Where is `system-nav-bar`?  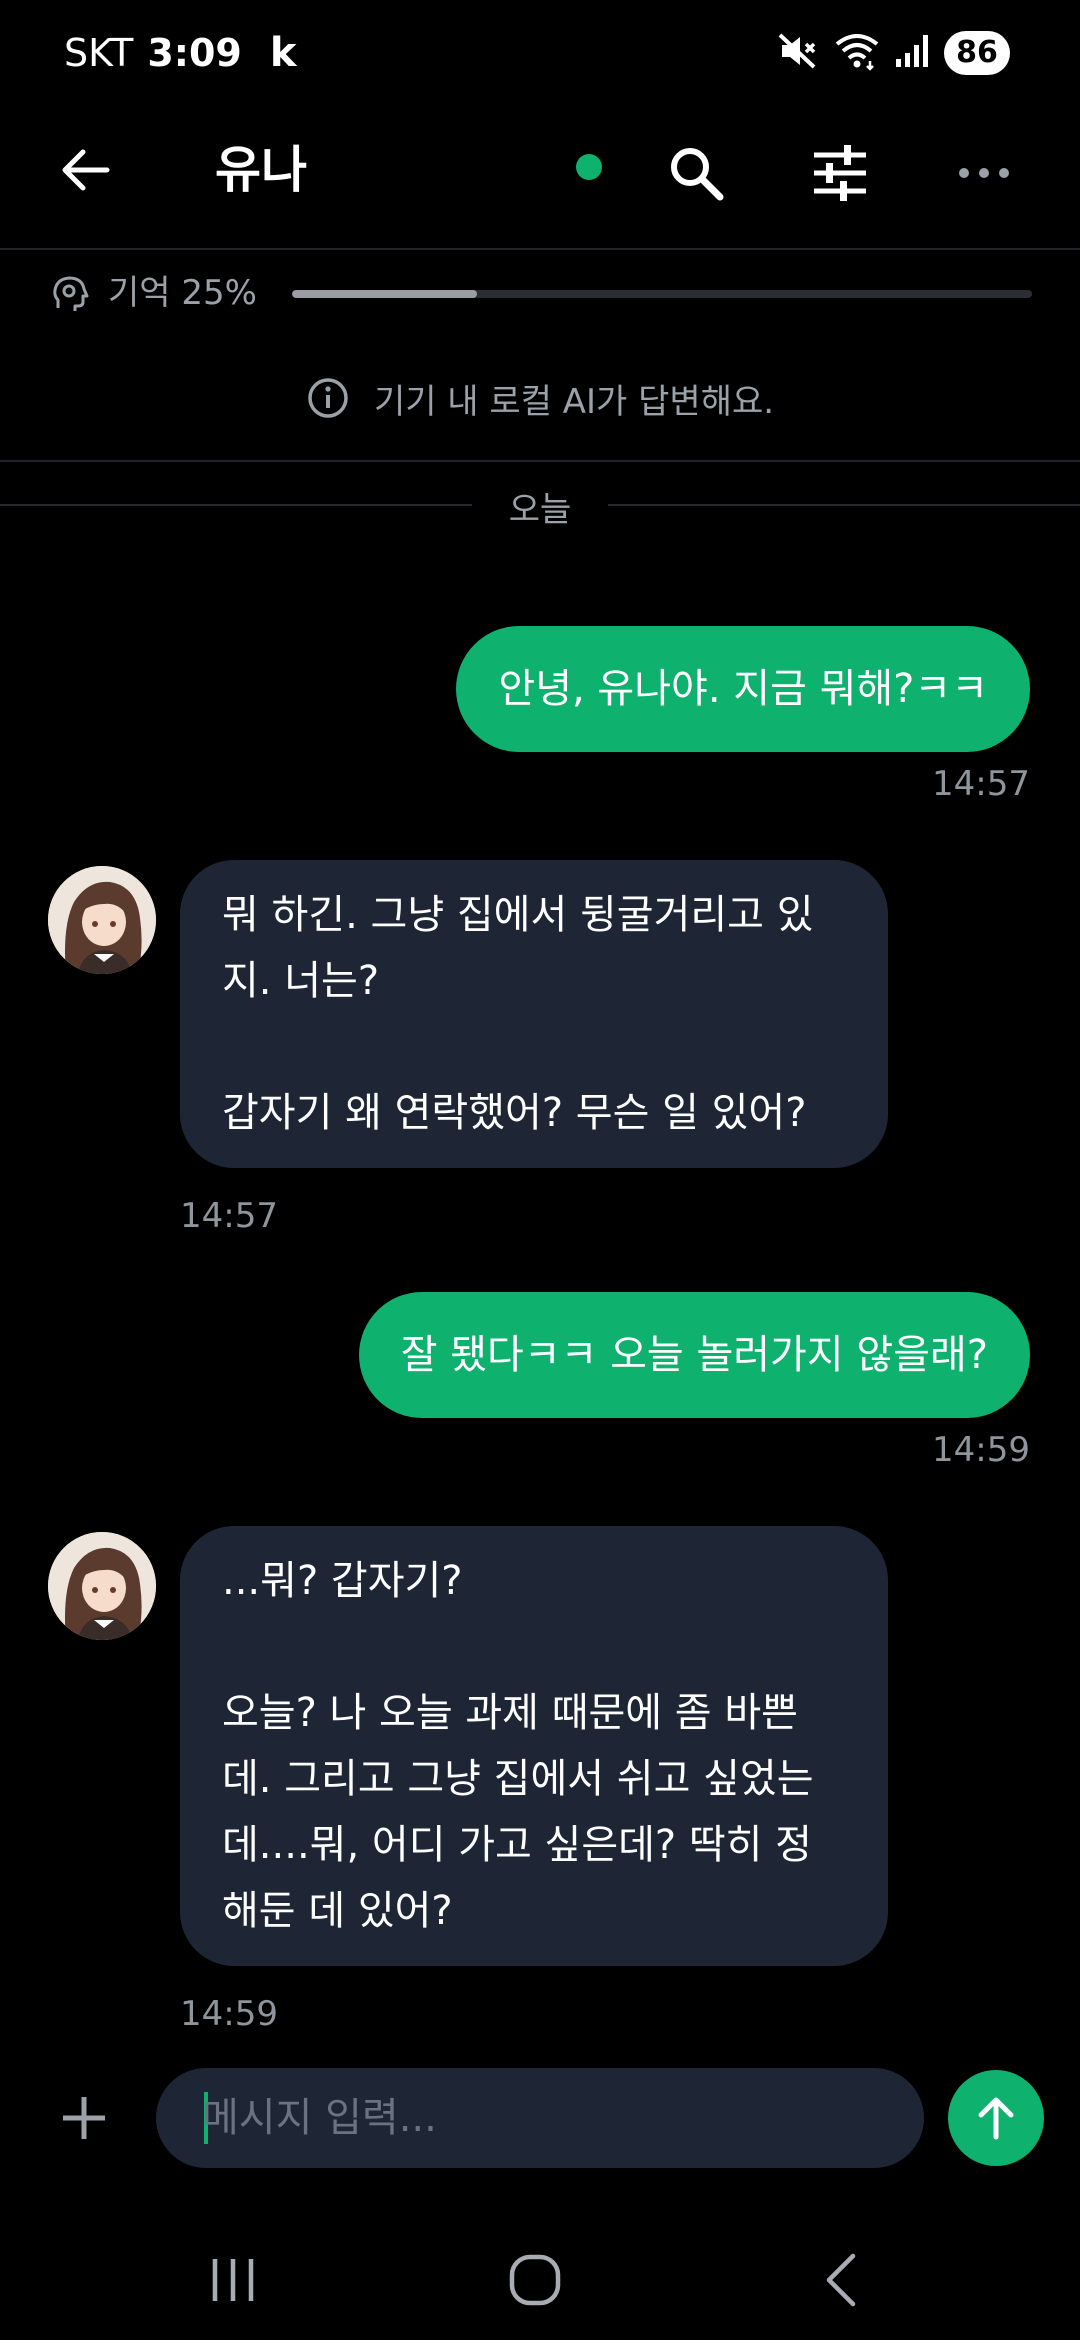 system-nav-bar is located at coordinates (540, 2280).